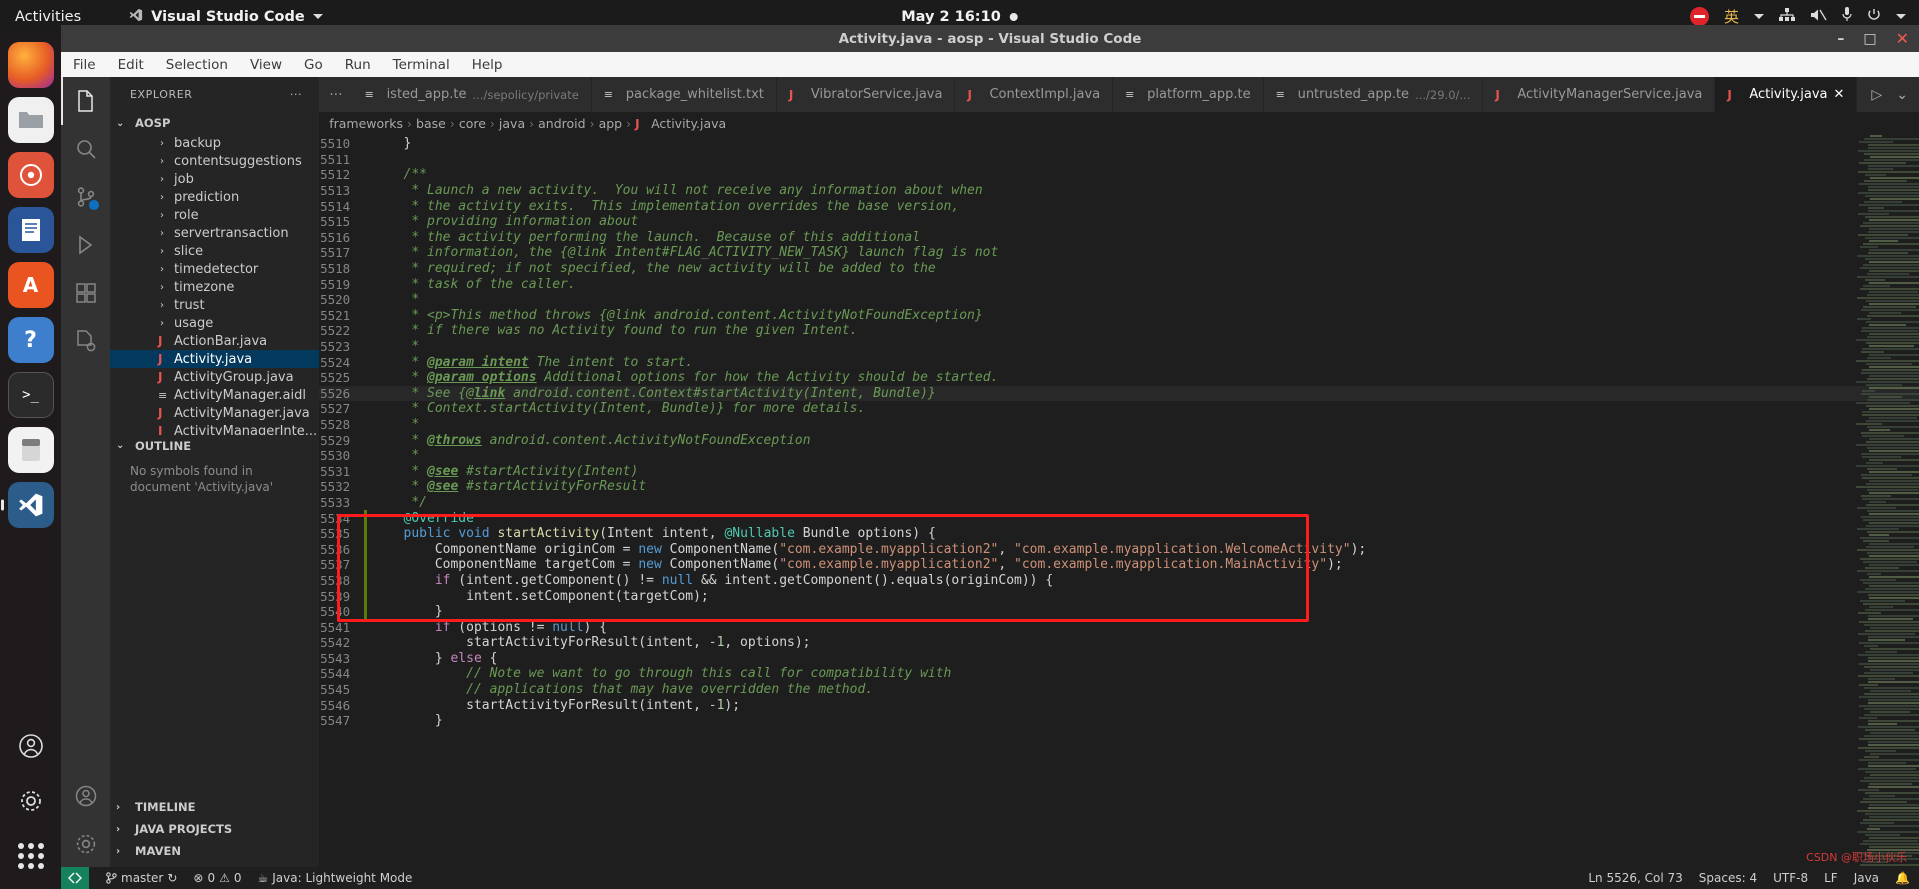 The width and height of the screenshot is (1919, 889). I want to click on minimap, so click(1887, 501).